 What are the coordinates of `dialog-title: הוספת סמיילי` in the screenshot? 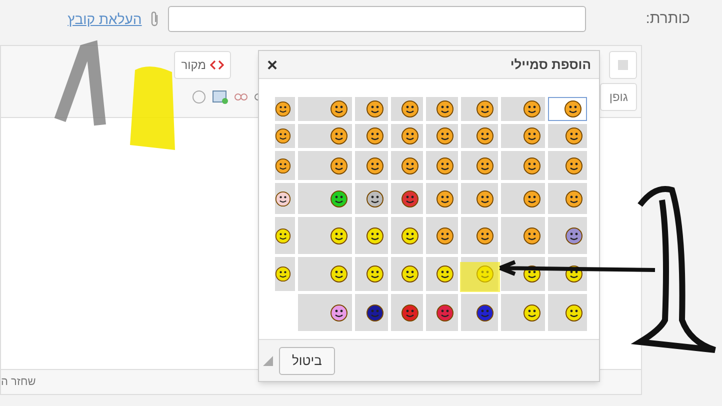 It's located at (550, 65).